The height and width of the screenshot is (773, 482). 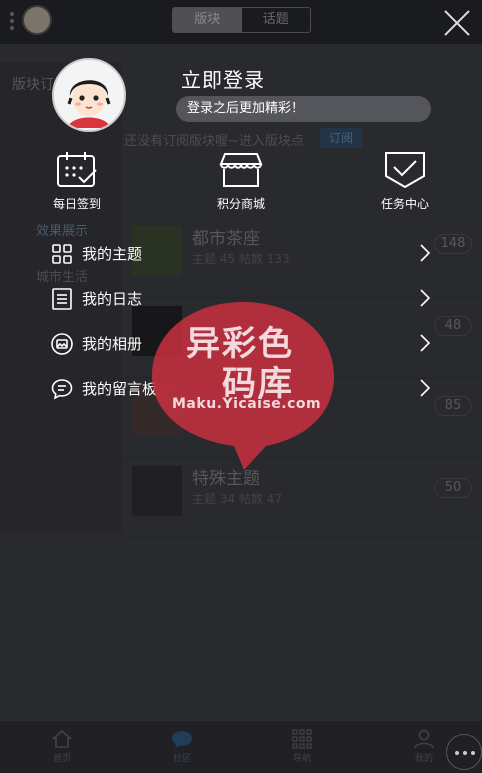 What do you see at coordinates (77, 169) in the screenshot?
I see `calendar-check-icon` at bounding box center [77, 169].